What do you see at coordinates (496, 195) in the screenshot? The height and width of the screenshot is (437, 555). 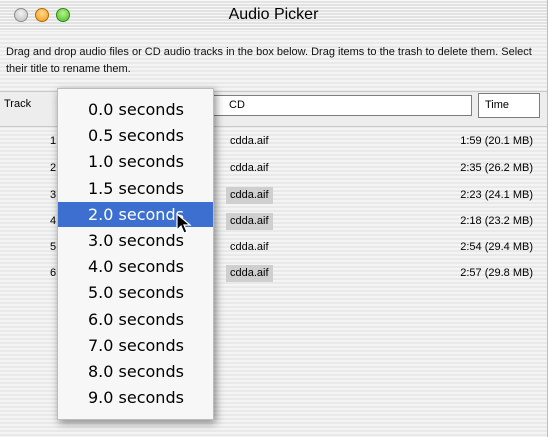 I see `track-duration: 2:23 (24.1 MB)` at bounding box center [496, 195].